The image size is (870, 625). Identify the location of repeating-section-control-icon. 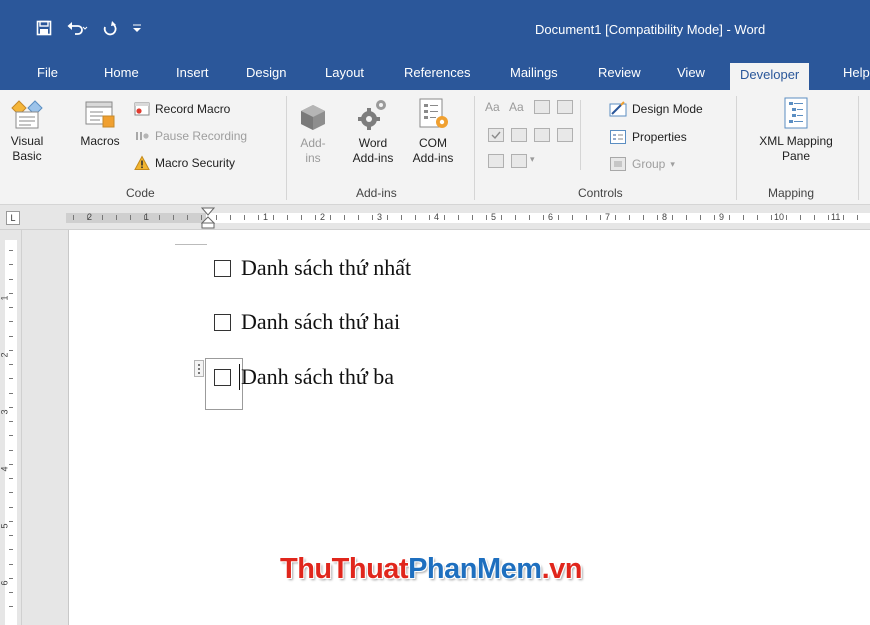
(496, 161).